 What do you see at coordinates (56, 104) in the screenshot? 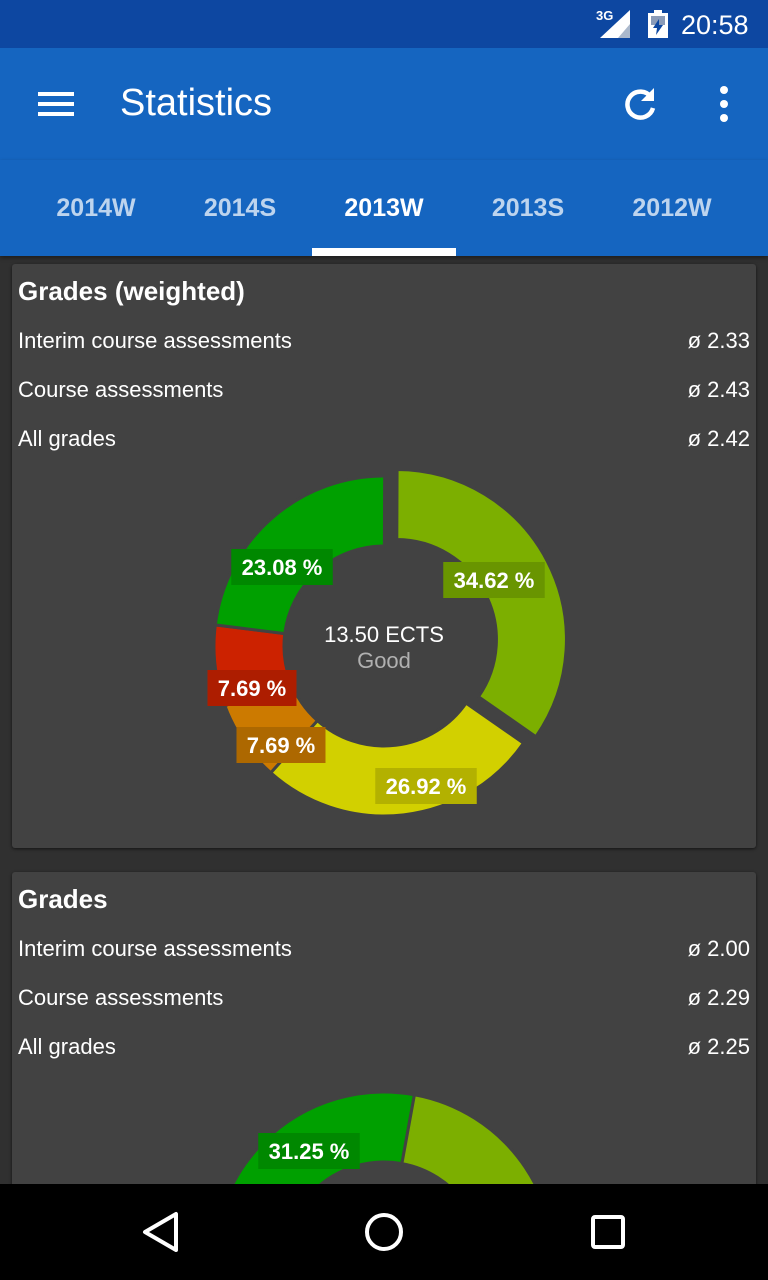
I see `menu-icon` at bounding box center [56, 104].